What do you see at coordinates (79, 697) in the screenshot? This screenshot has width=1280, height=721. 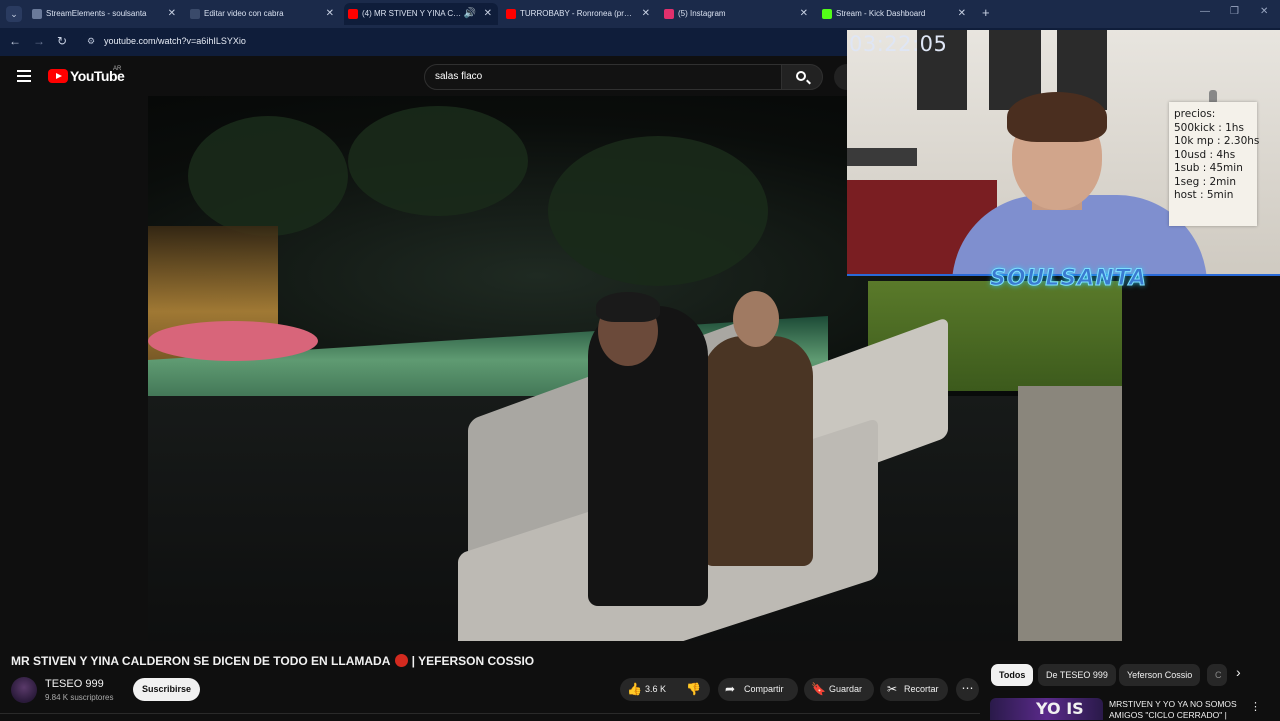 I see `subscriber-count: 9.84 K suscriptores` at bounding box center [79, 697].